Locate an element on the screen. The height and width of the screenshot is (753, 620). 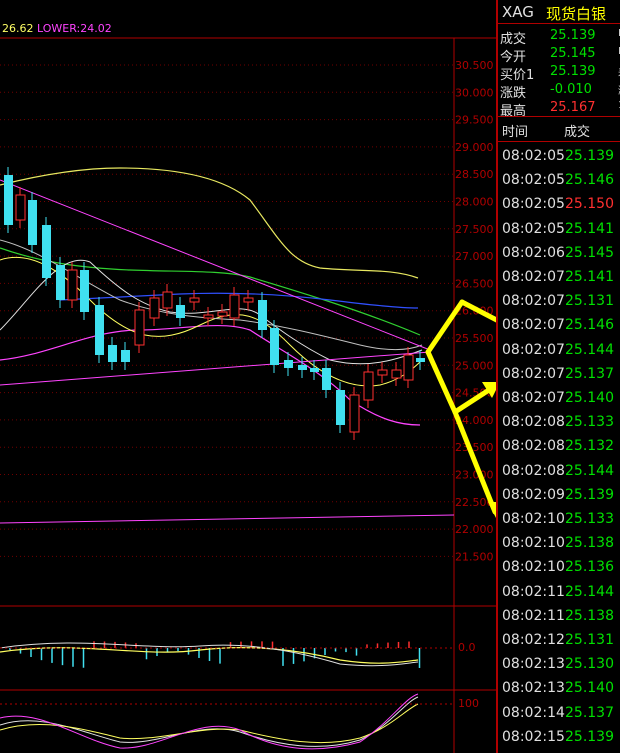
quote-title: XAG 现货白银 is located at coordinates (559, 12).